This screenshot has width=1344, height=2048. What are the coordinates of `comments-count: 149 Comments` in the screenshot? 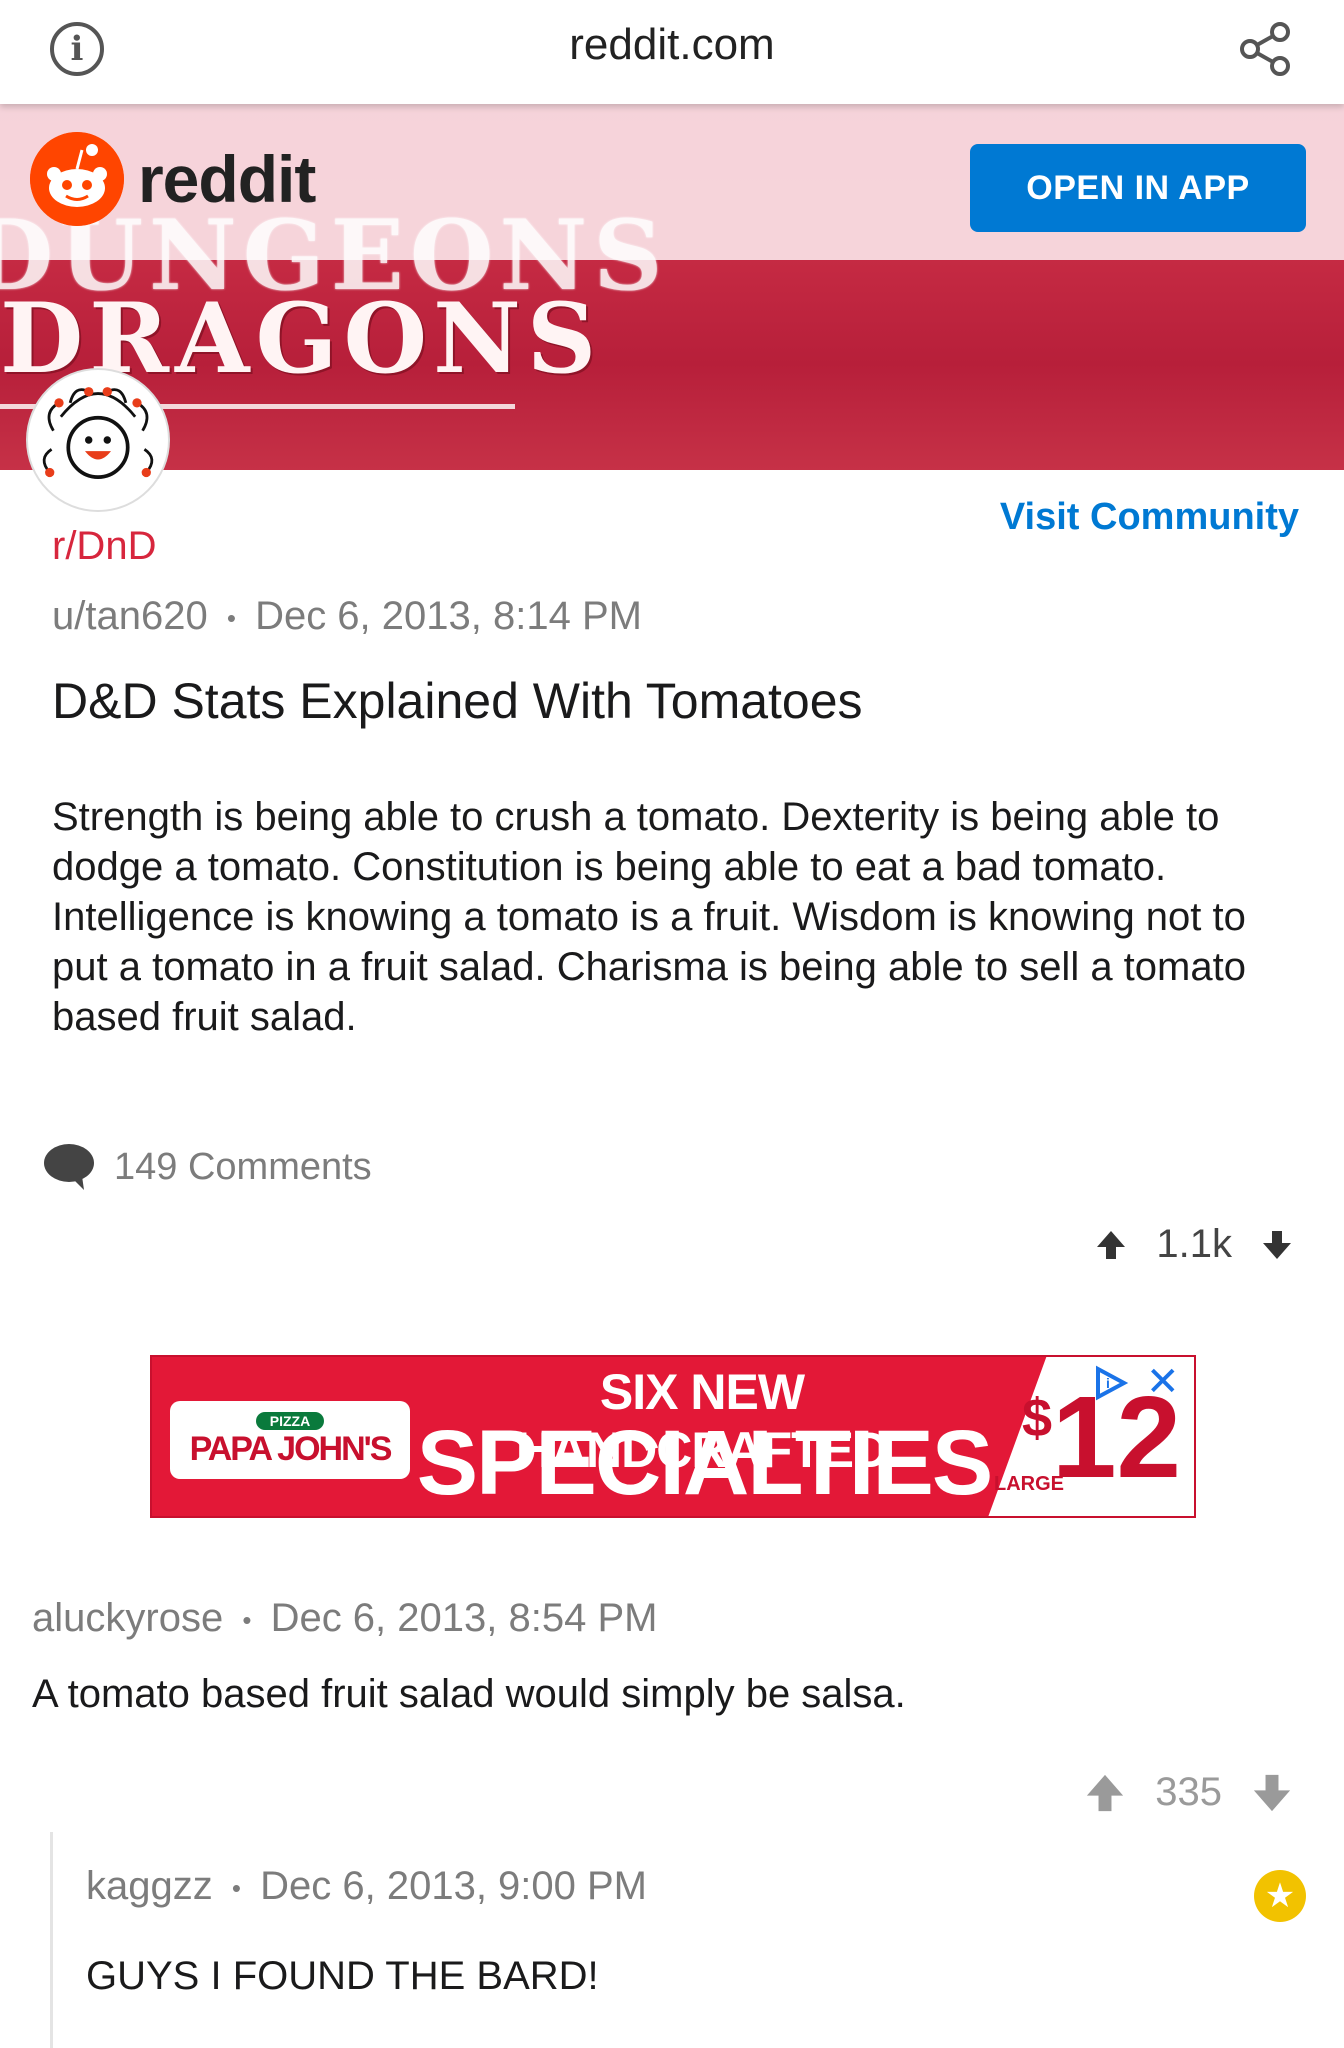 It's located at (207, 1167).